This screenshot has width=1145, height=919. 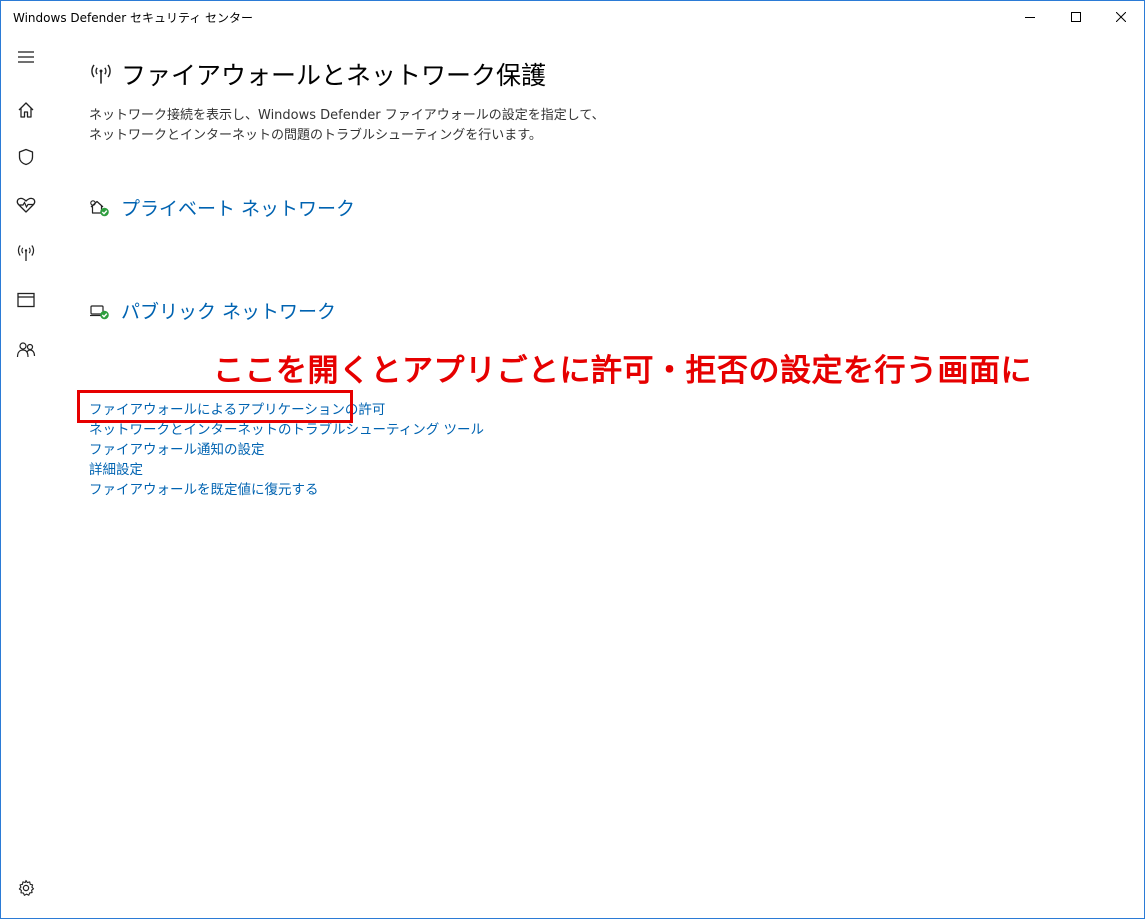 I want to click on public-network-link: パブリック ネットワーク, so click(x=212, y=310).